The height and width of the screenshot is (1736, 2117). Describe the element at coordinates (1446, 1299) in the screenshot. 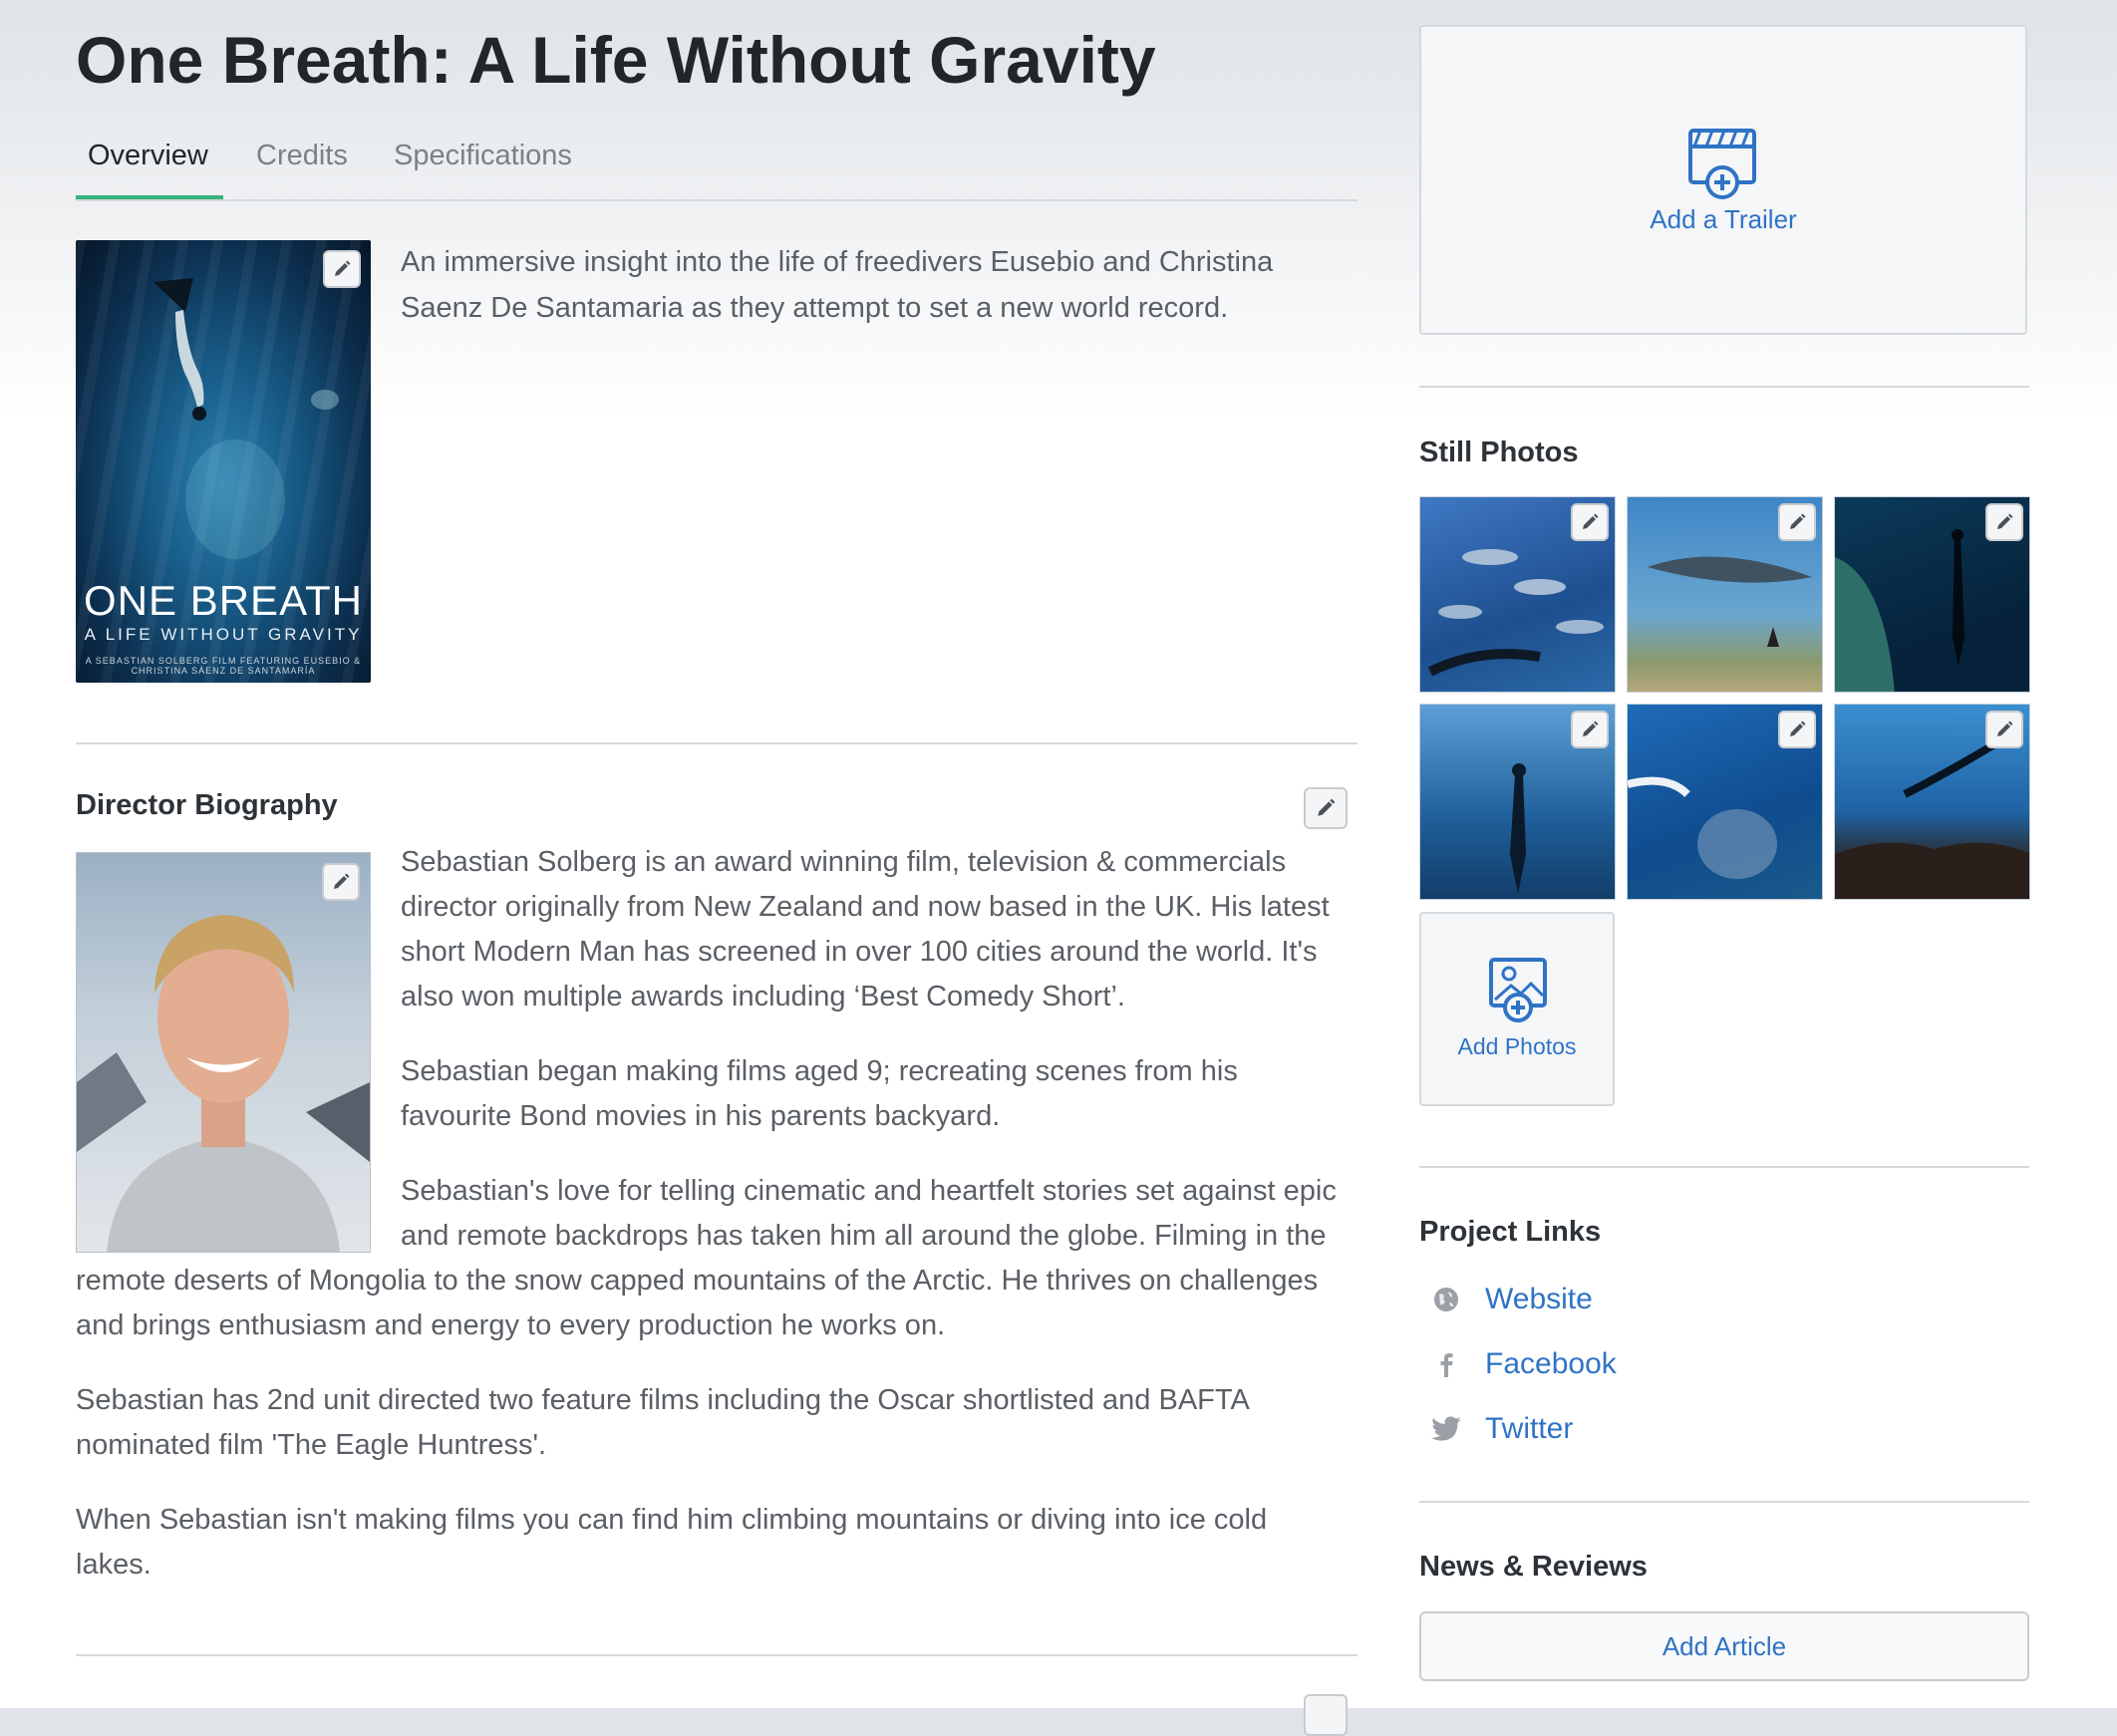

I see `globe-icon` at that location.